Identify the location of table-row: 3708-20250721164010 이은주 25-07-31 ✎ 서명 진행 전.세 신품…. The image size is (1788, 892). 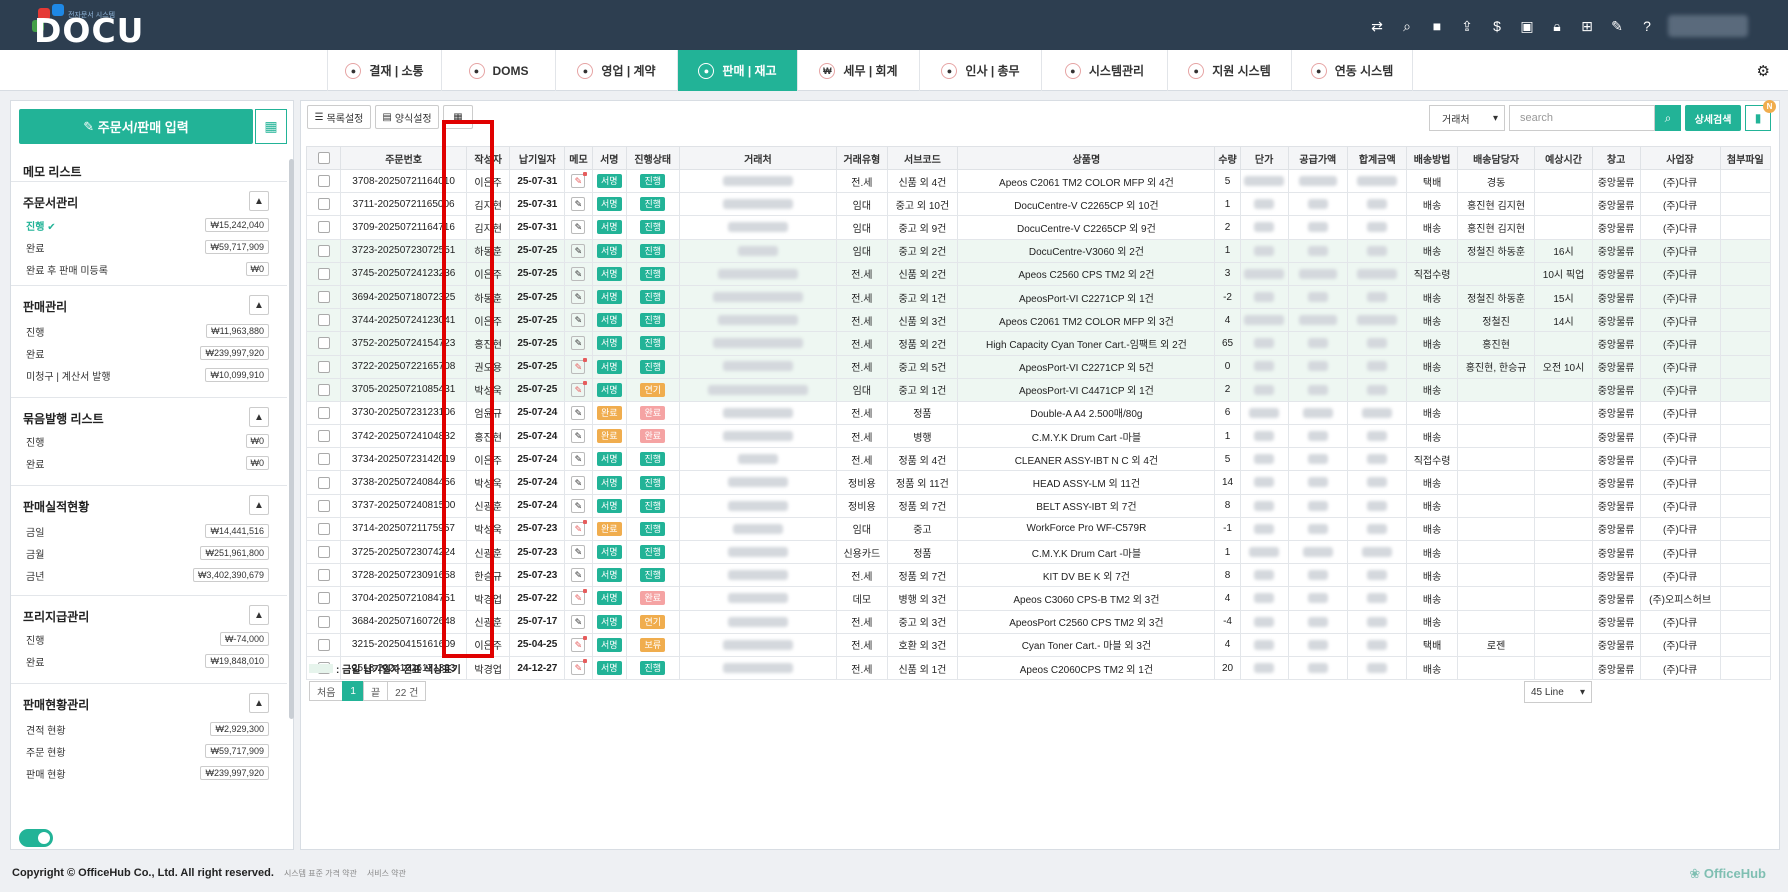
(1038, 181).